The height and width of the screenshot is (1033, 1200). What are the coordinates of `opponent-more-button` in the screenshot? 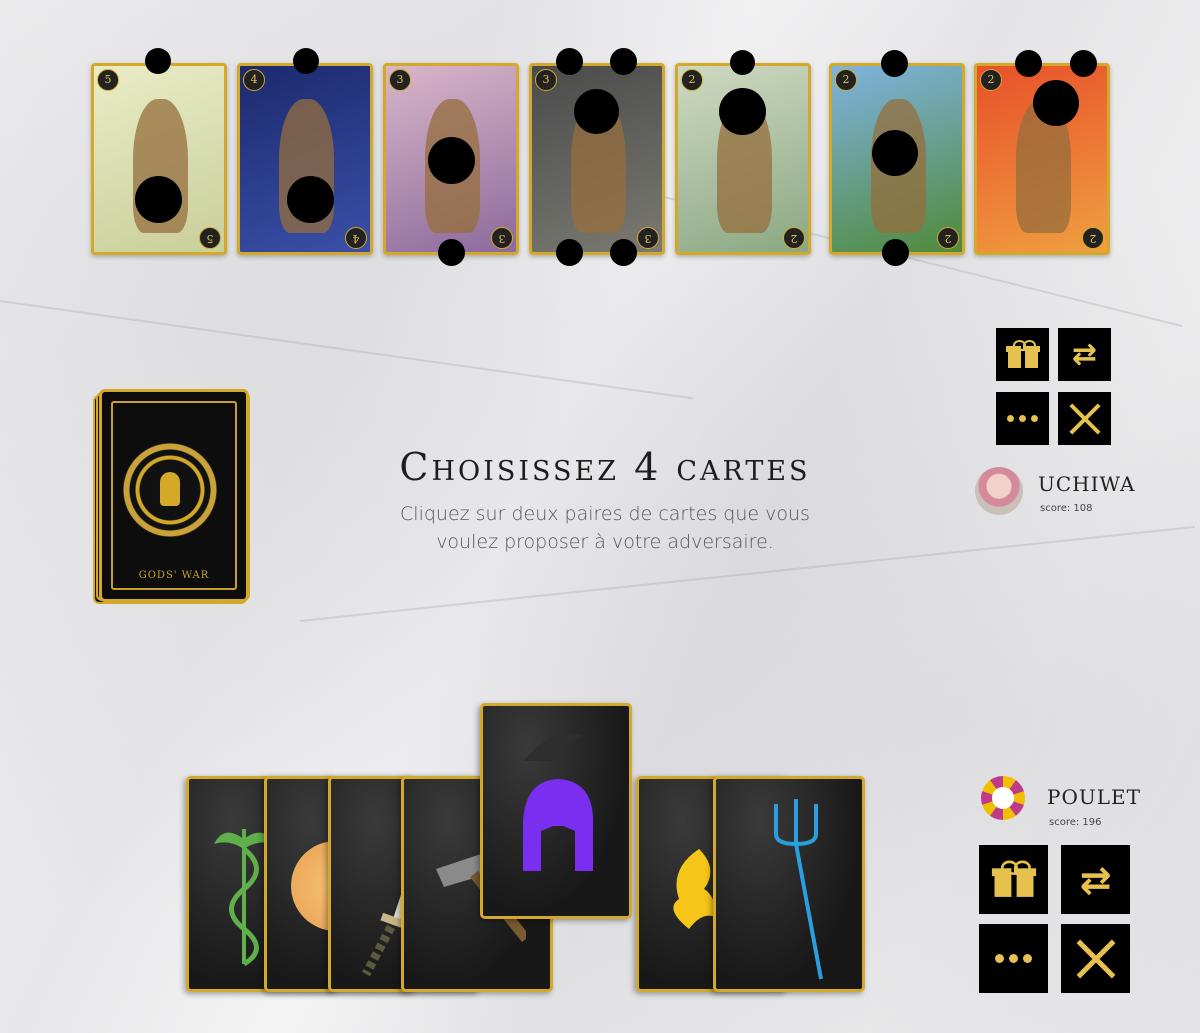 It's located at (1022, 418).